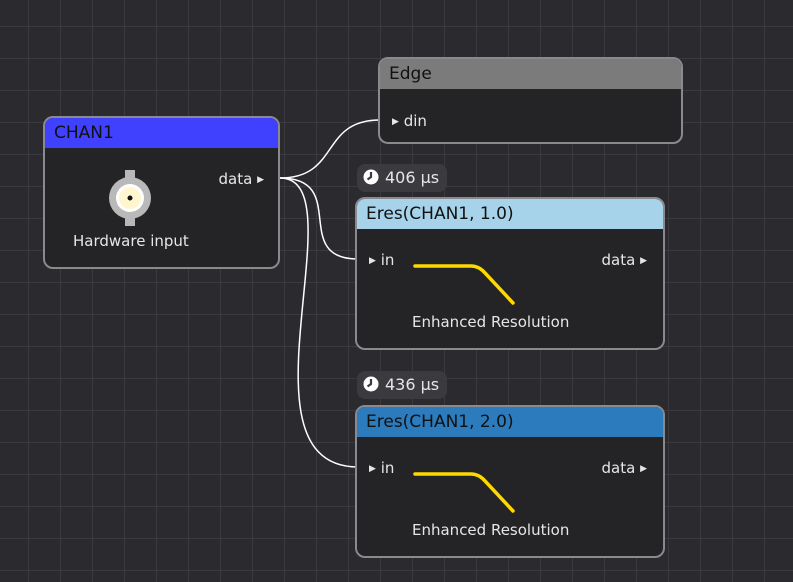 This screenshot has width=793, height=582. I want to click on wire-chan1-to-eres2, so click(319, 322).